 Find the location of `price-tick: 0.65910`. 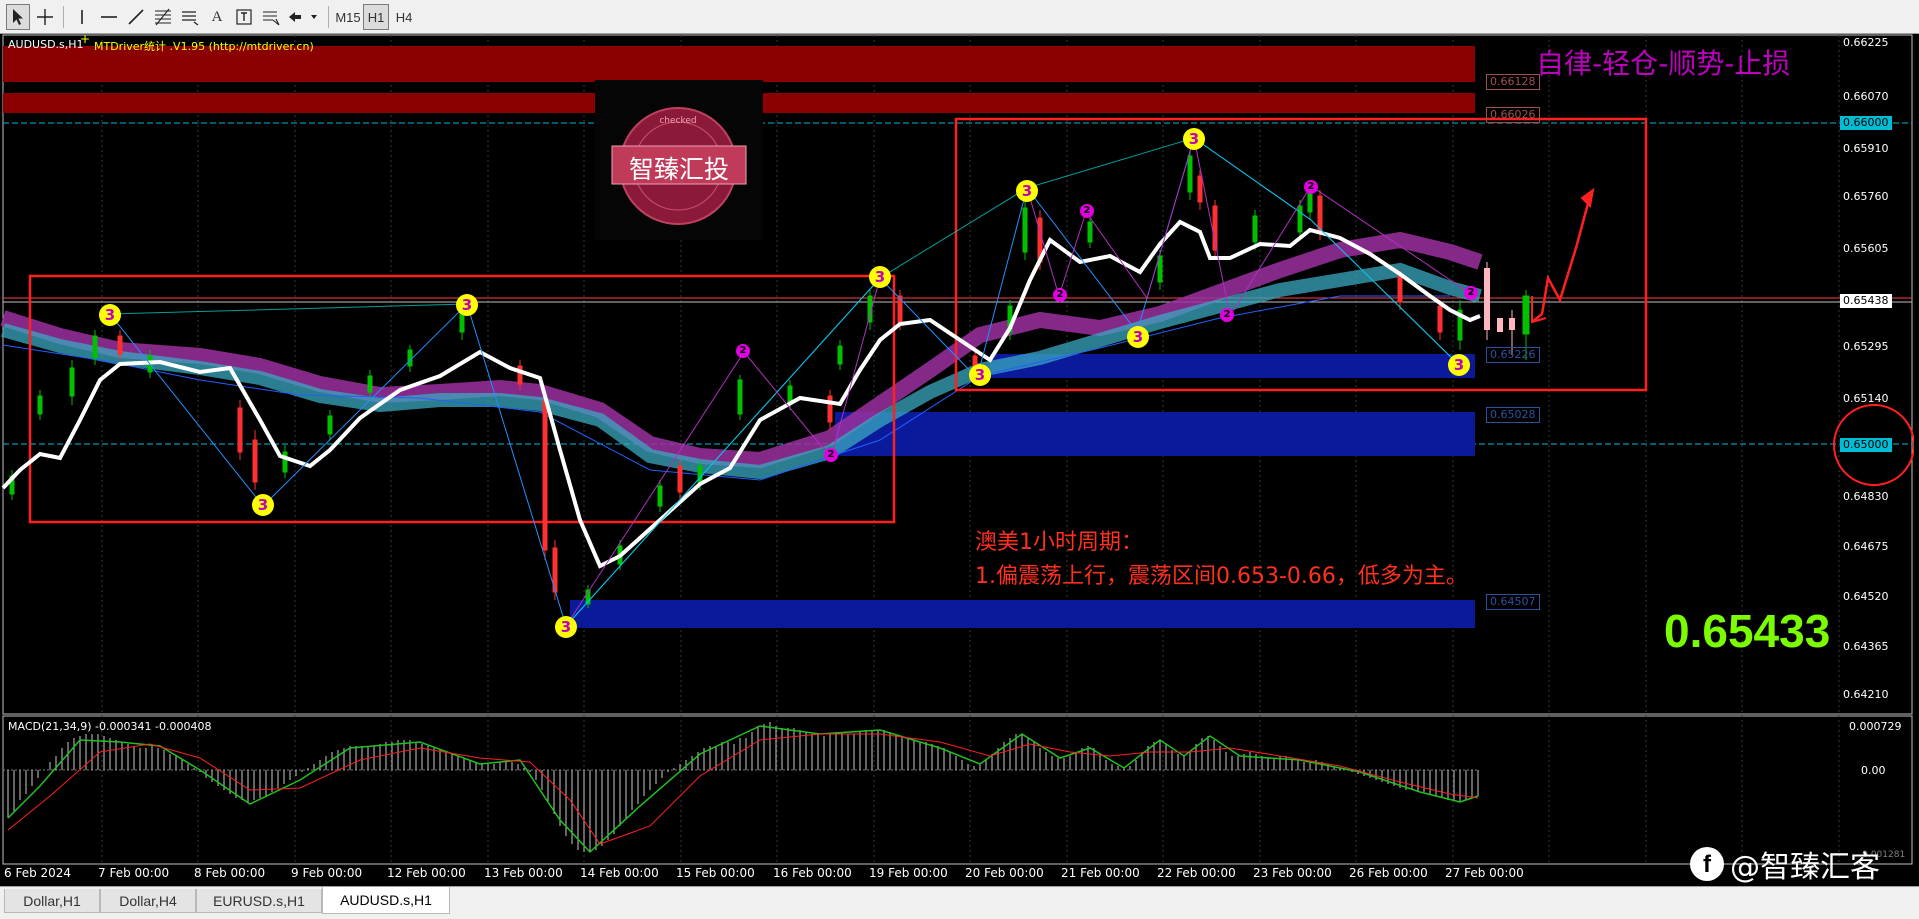

price-tick: 0.65910 is located at coordinates (1866, 148).